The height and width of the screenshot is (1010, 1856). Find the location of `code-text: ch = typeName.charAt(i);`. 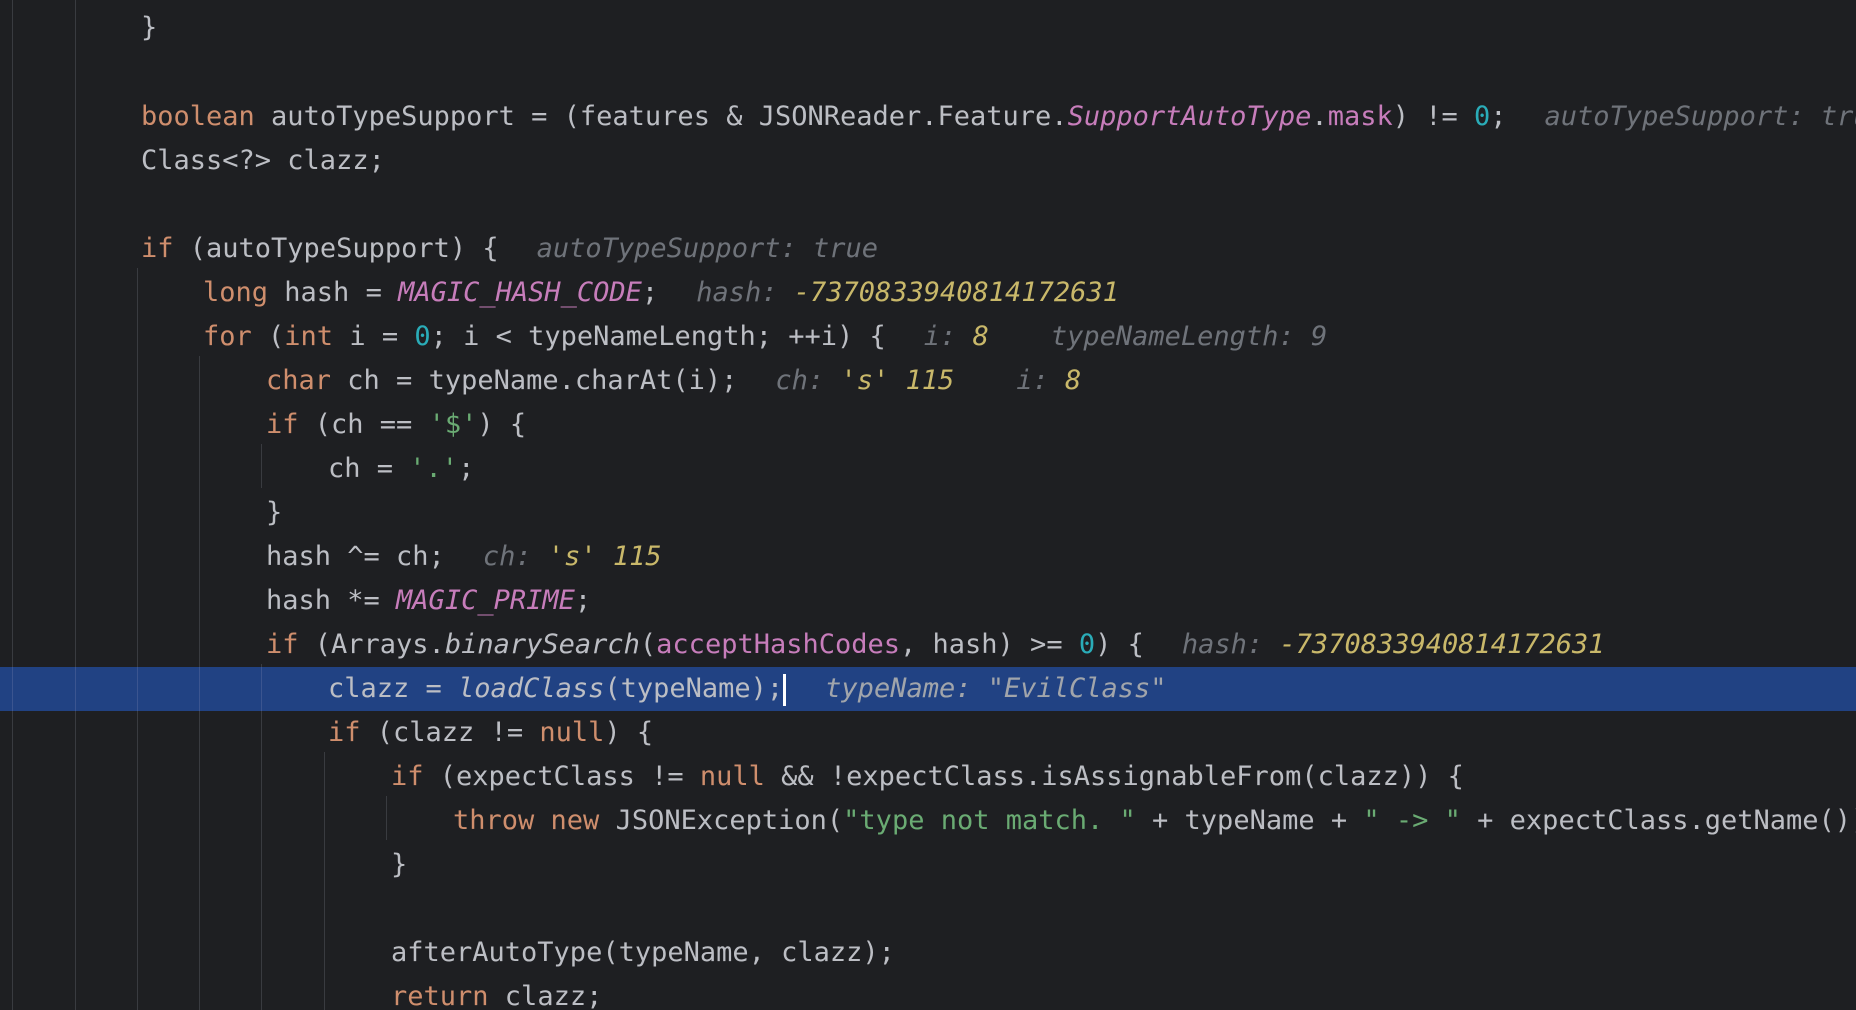

code-text: ch = typeName.charAt(i); is located at coordinates (534, 380).